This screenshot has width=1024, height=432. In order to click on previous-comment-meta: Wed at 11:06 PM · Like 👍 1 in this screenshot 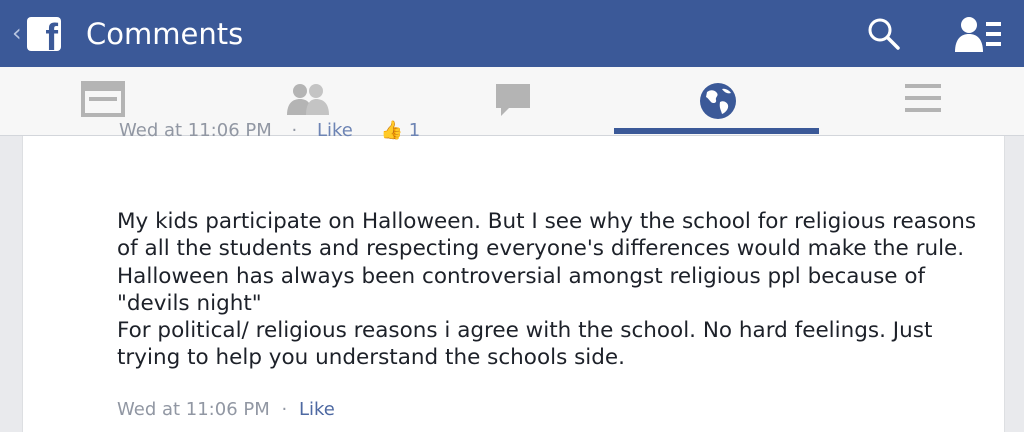, I will do `click(269, 131)`.